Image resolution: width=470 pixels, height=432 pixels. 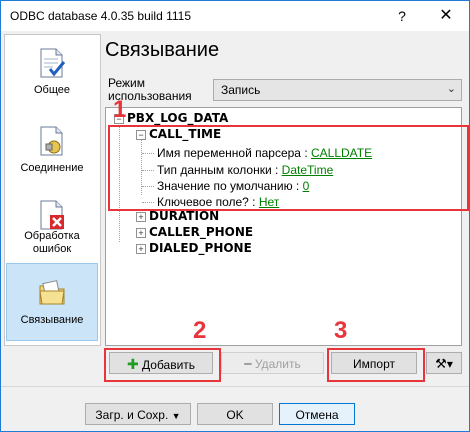 I want to click on tree-node-caller-phone: CALLER_PHONE, so click(x=201, y=232).